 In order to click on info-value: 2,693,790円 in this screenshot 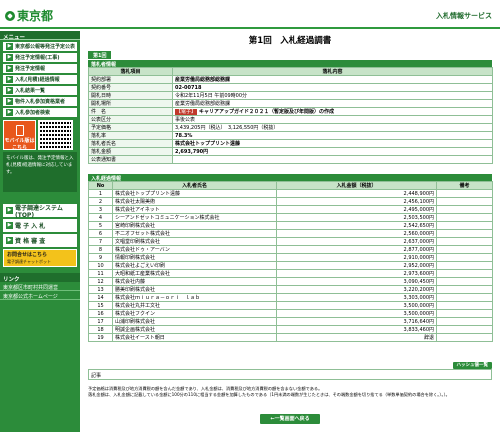, I will do `click(332, 151)`.